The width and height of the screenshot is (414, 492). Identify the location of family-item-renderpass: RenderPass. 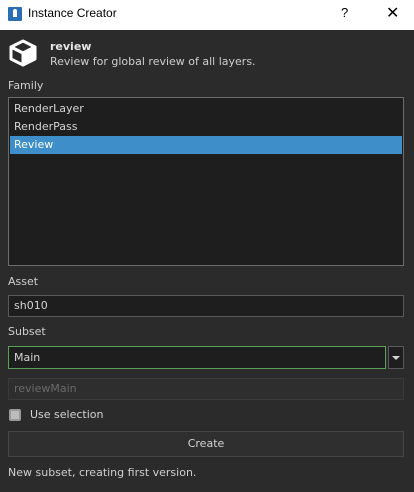
(206, 127).